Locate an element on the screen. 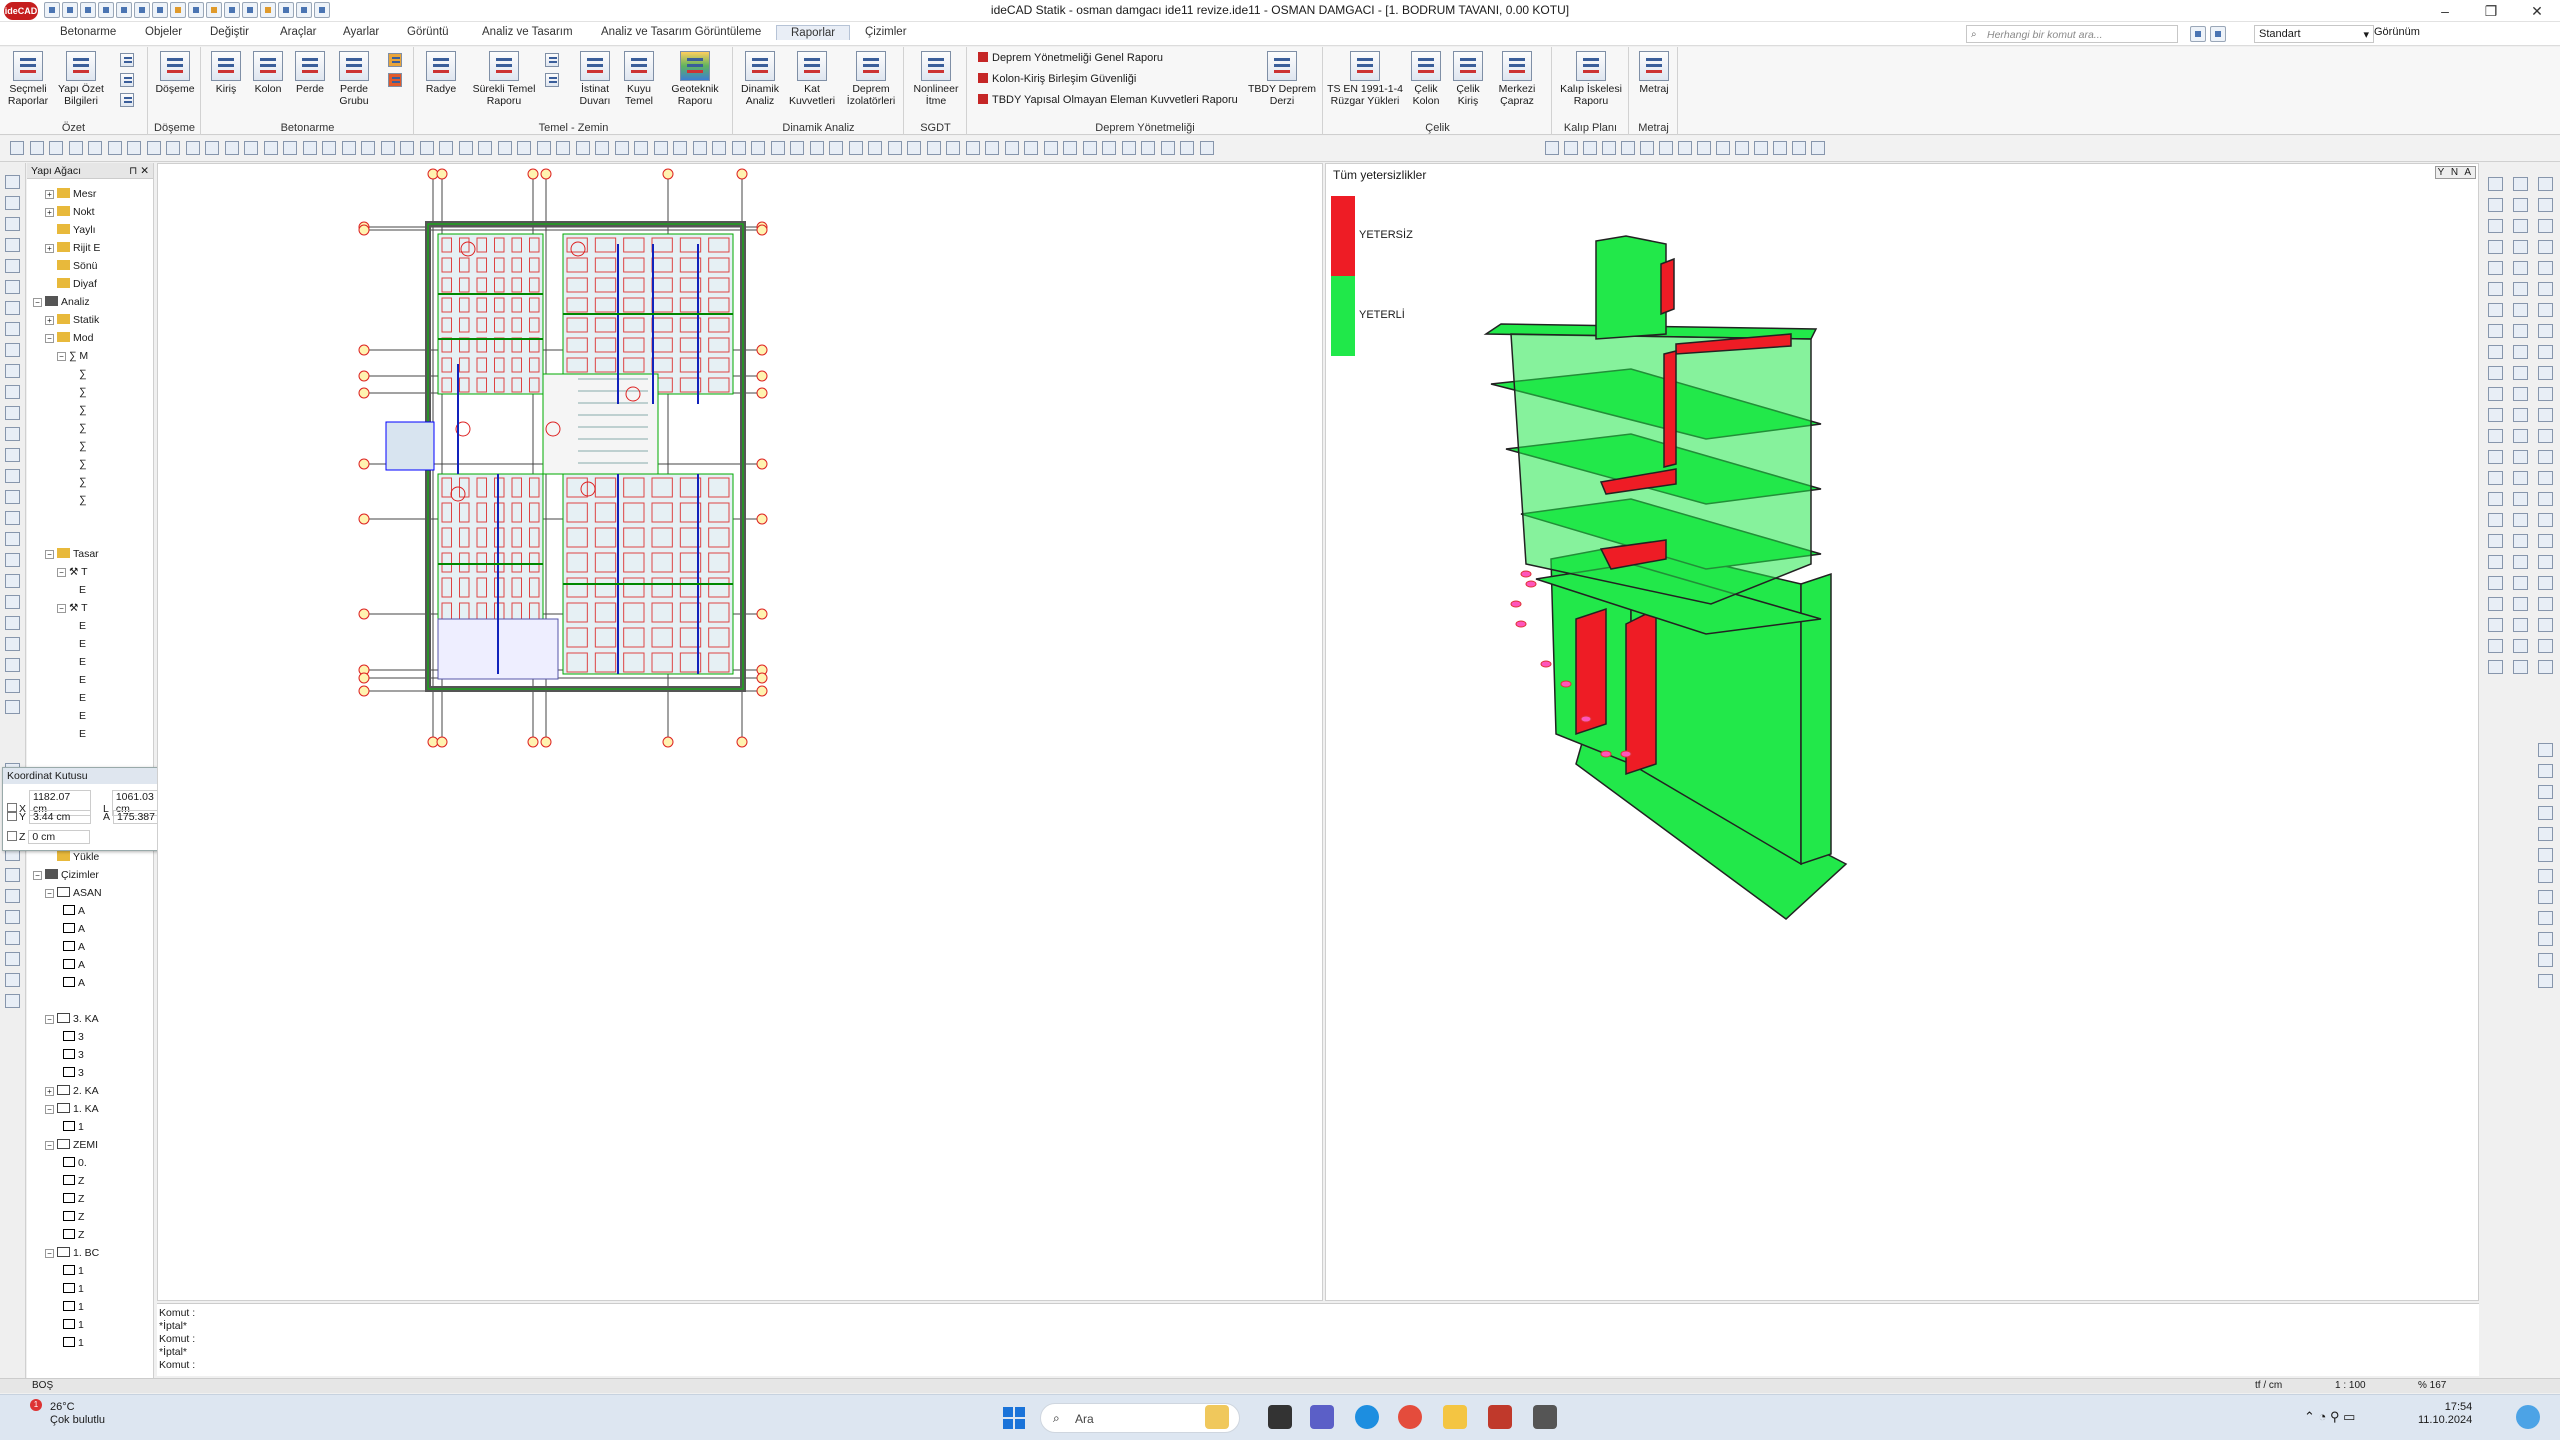 The image size is (2560, 1440). kolon-button: Kolon is located at coordinates (268, 73).